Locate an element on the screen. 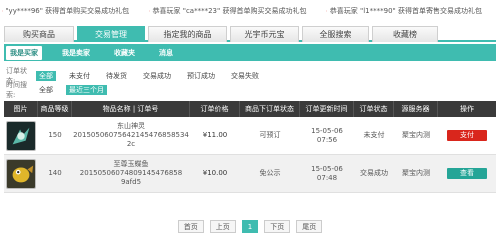  pagination: 首页 上页 1 下页 尾页 is located at coordinates (250, 226).